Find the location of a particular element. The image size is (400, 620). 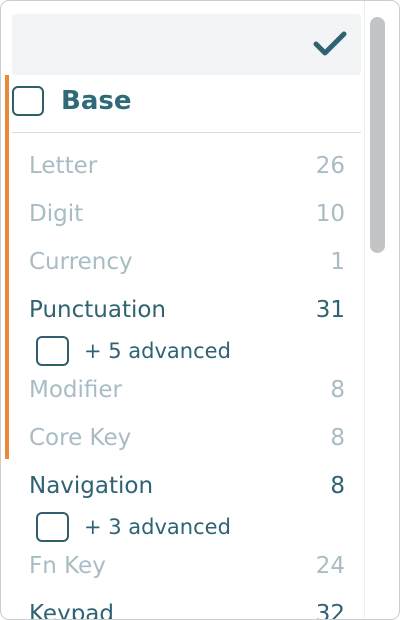

advanced-label: + 5 advanced is located at coordinates (157, 351).